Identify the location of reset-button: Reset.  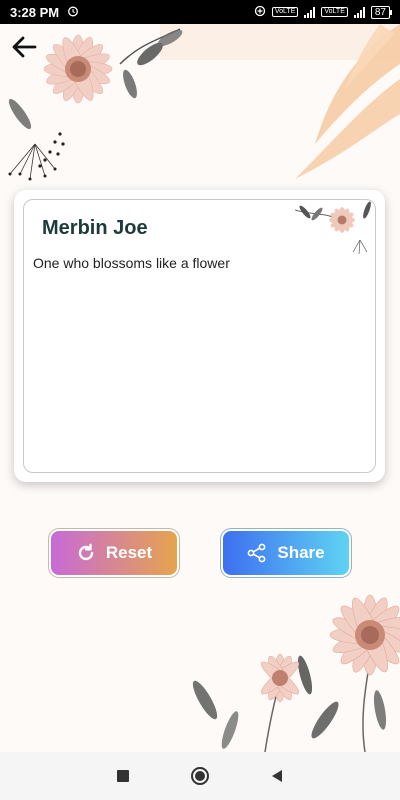
(114, 553).